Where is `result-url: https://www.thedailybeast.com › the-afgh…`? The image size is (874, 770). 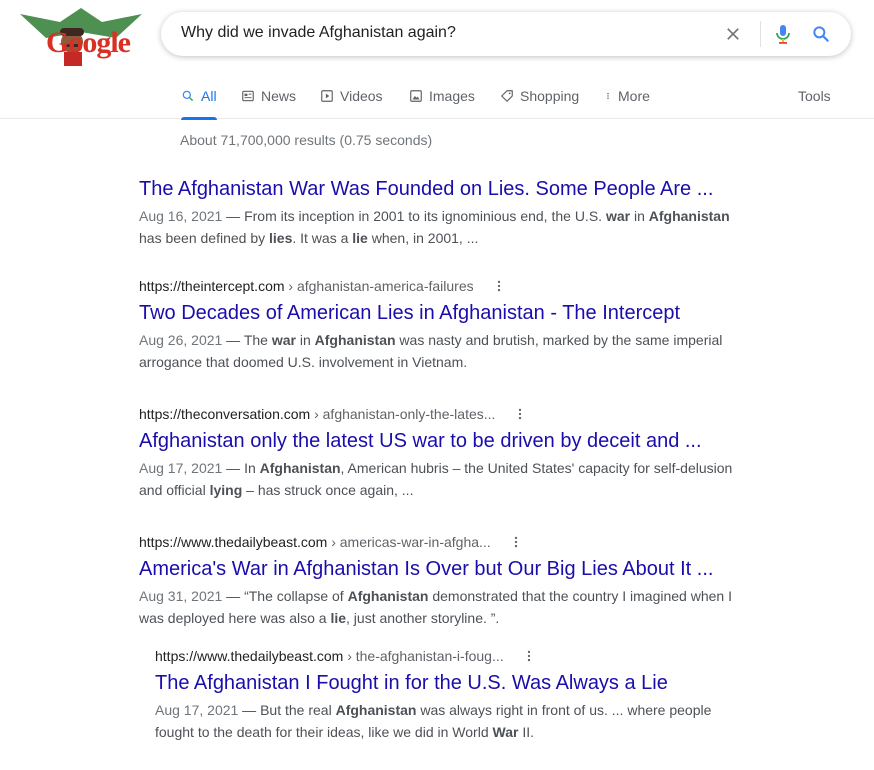
result-url: https://www.thedailybeast.com › the-afgh… is located at coordinates (329, 656).